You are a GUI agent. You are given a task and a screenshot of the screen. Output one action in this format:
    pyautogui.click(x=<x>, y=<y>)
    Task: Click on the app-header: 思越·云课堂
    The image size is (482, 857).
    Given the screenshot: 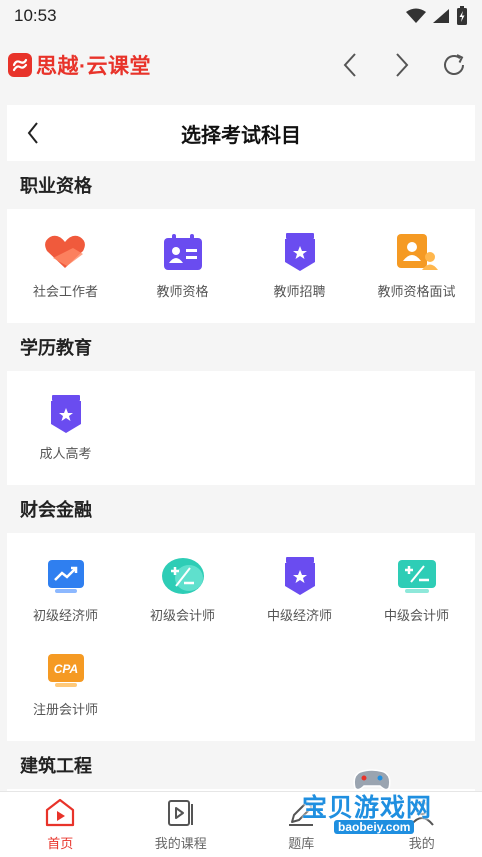 What is the action you would take?
    pyautogui.click(x=241, y=65)
    